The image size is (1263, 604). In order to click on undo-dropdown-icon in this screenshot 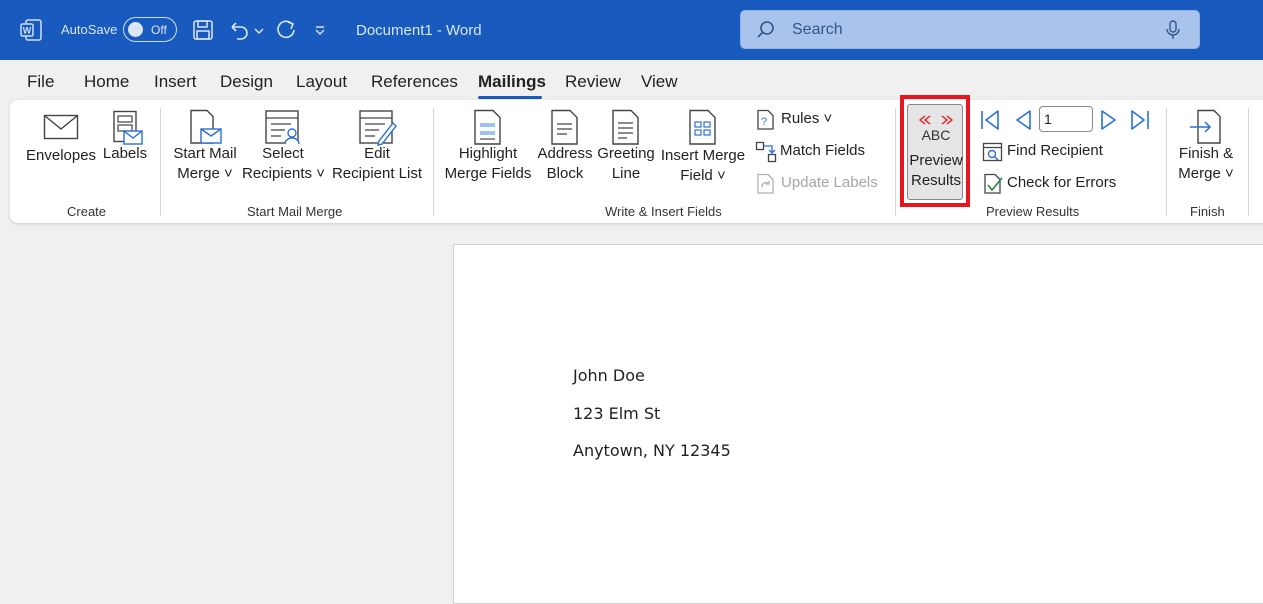, I will do `click(259, 30)`.